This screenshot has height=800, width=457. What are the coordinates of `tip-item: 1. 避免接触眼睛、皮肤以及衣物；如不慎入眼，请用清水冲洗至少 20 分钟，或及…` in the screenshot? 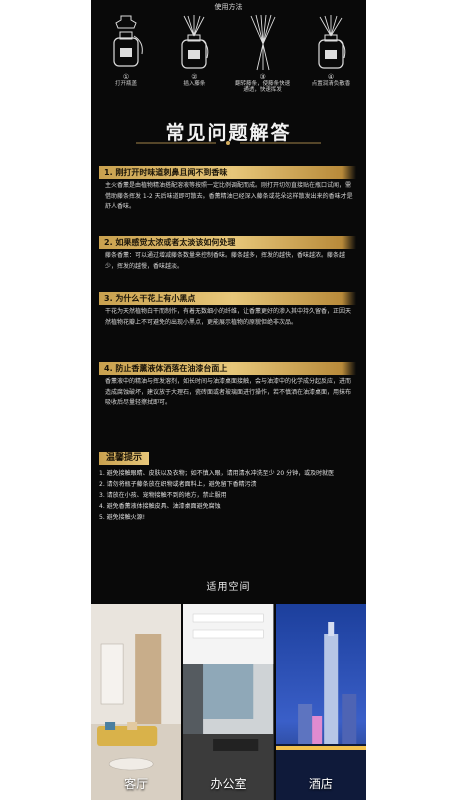 It's located at (217, 473).